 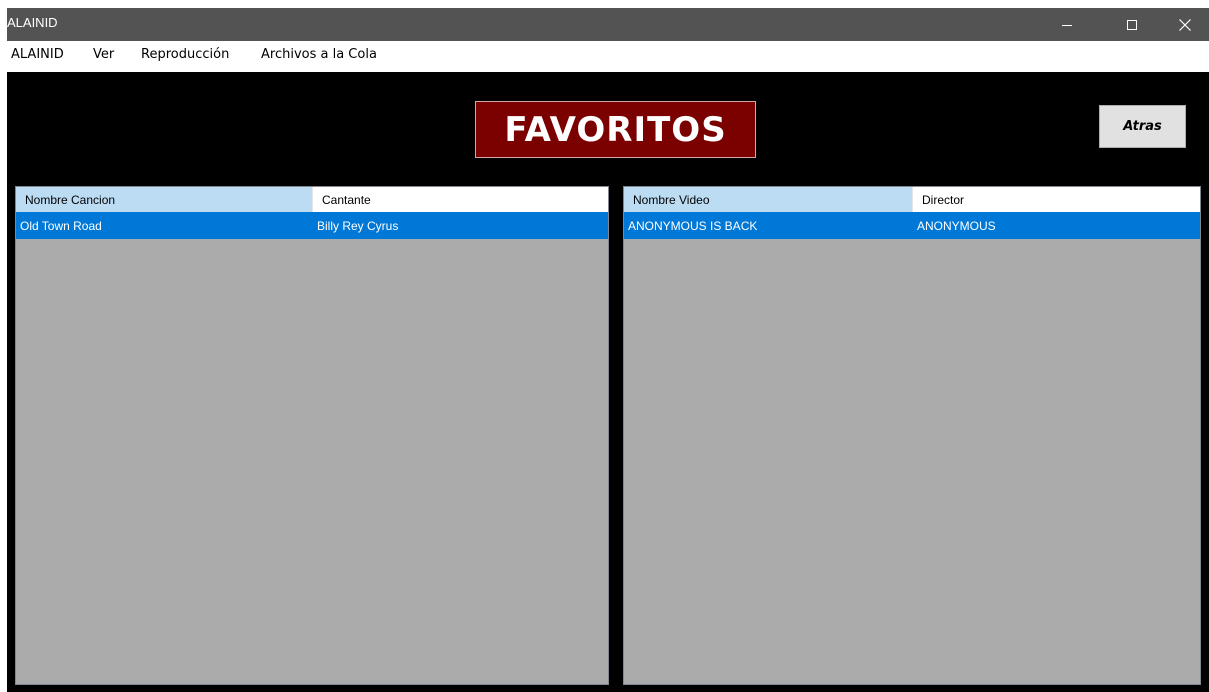 I want to click on column-header-artist: Cantante, so click(x=460, y=199).